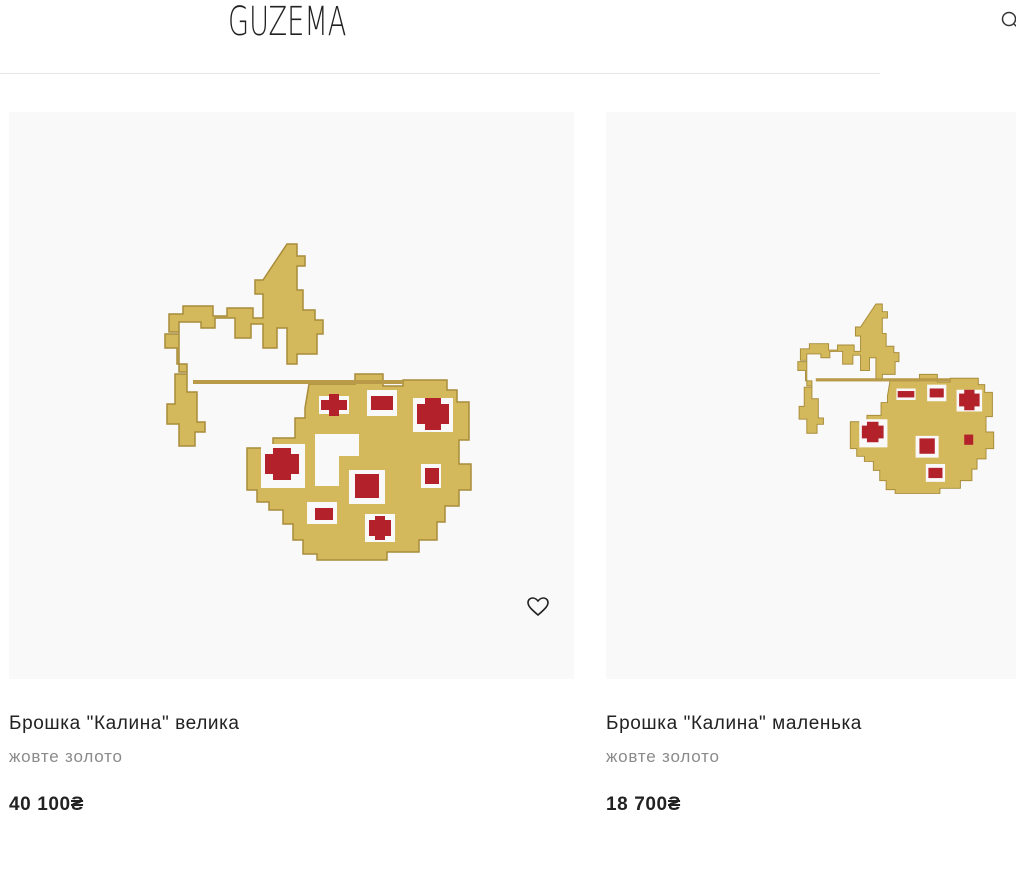 Image resolution: width=1016 pixels, height=880 pixels. What do you see at coordinates (318, 402) in the screenshot?
I see `brooch-large-illustration` at bounding box center [318, 402].